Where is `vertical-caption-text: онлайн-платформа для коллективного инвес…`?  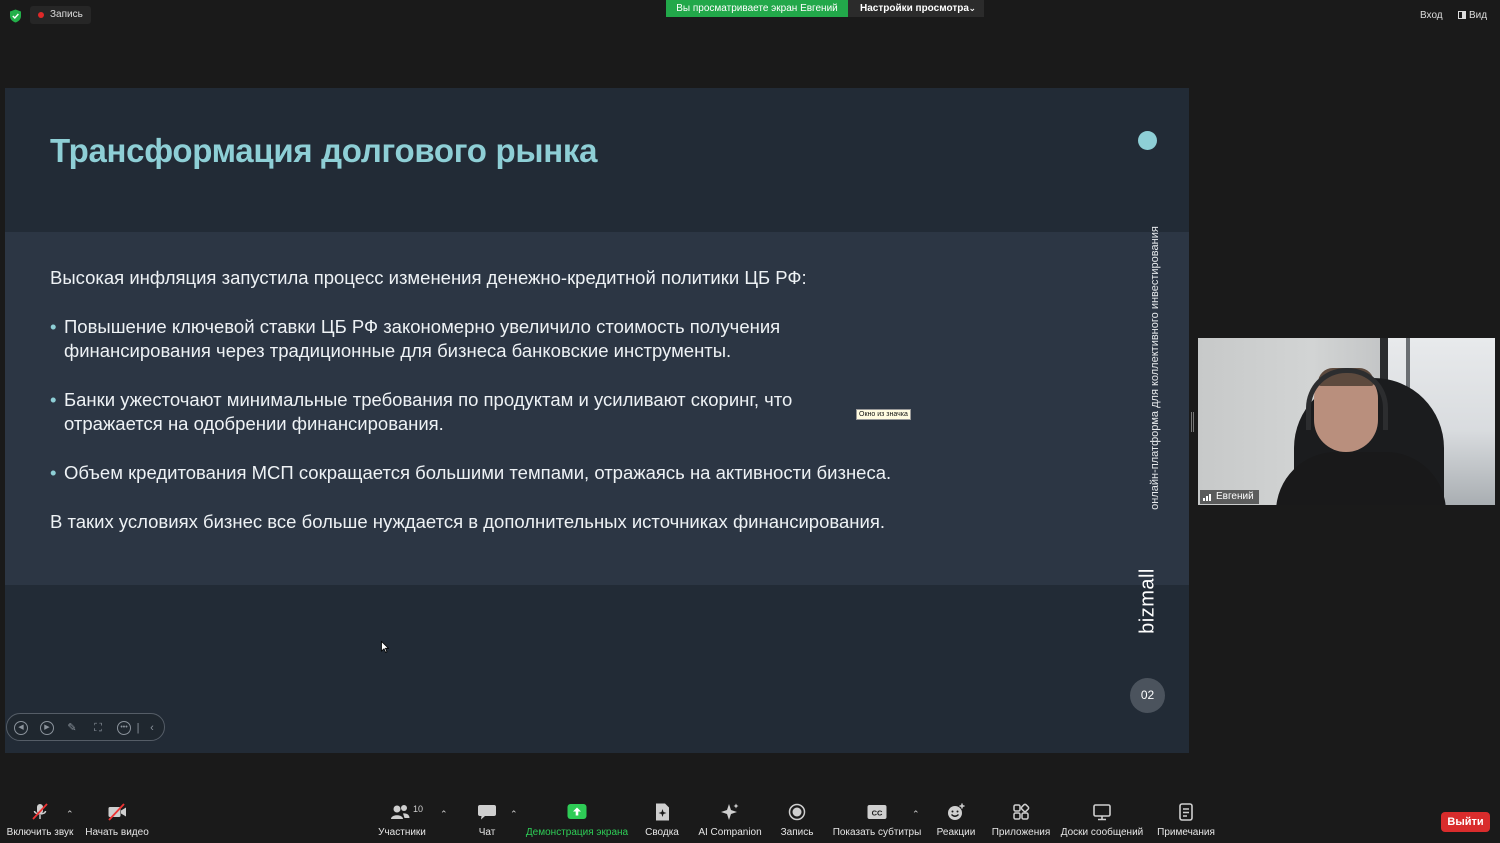
vertical-caption-text: онлайн-платформа для коллективного инвес… is located at coordinates (1155, 368).